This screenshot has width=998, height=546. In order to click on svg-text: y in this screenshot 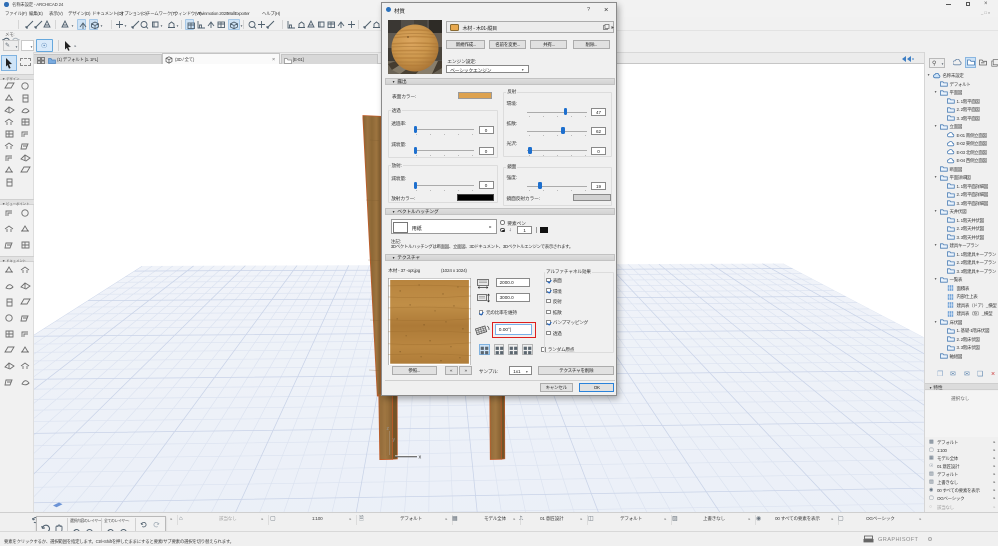, I will do `click(394, 440)`.